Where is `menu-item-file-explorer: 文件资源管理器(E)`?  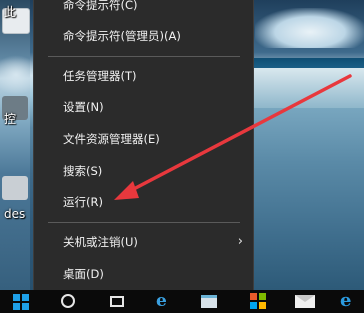 menu-item-file-explorer: 文件资源管理器(E) is located at coordinates (143, 139).